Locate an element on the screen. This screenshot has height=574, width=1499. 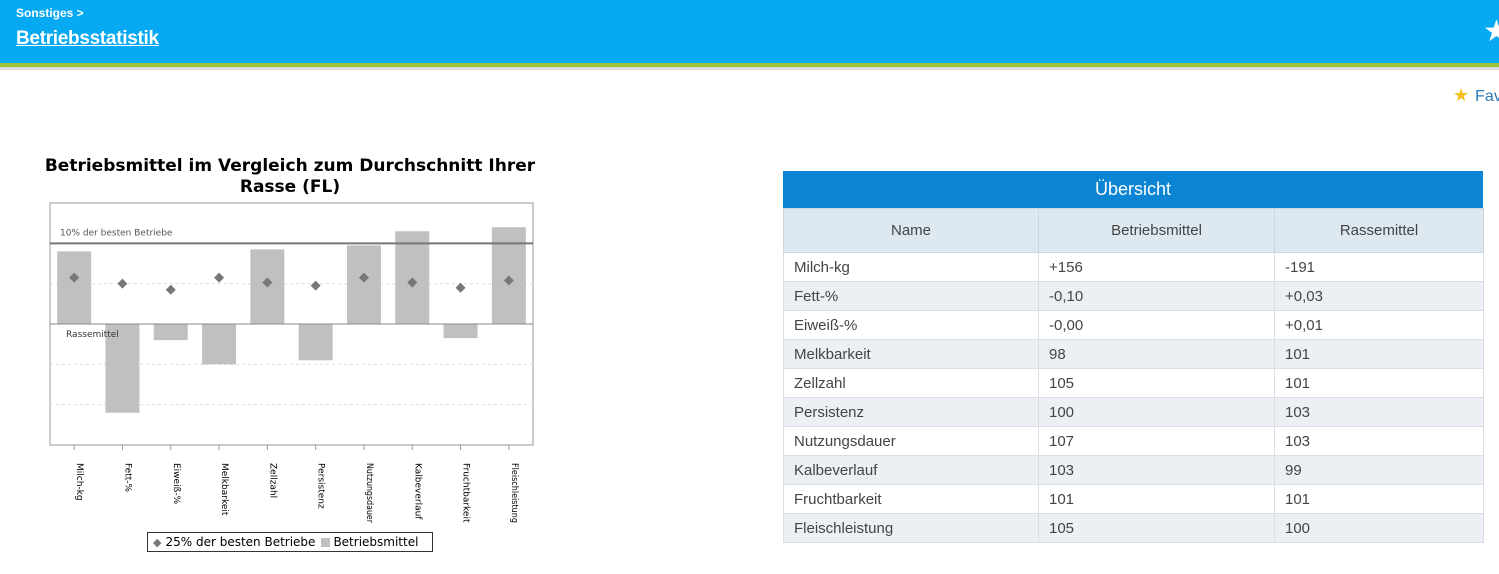
table-cell: +156 is located at coordinates (1156, 267).